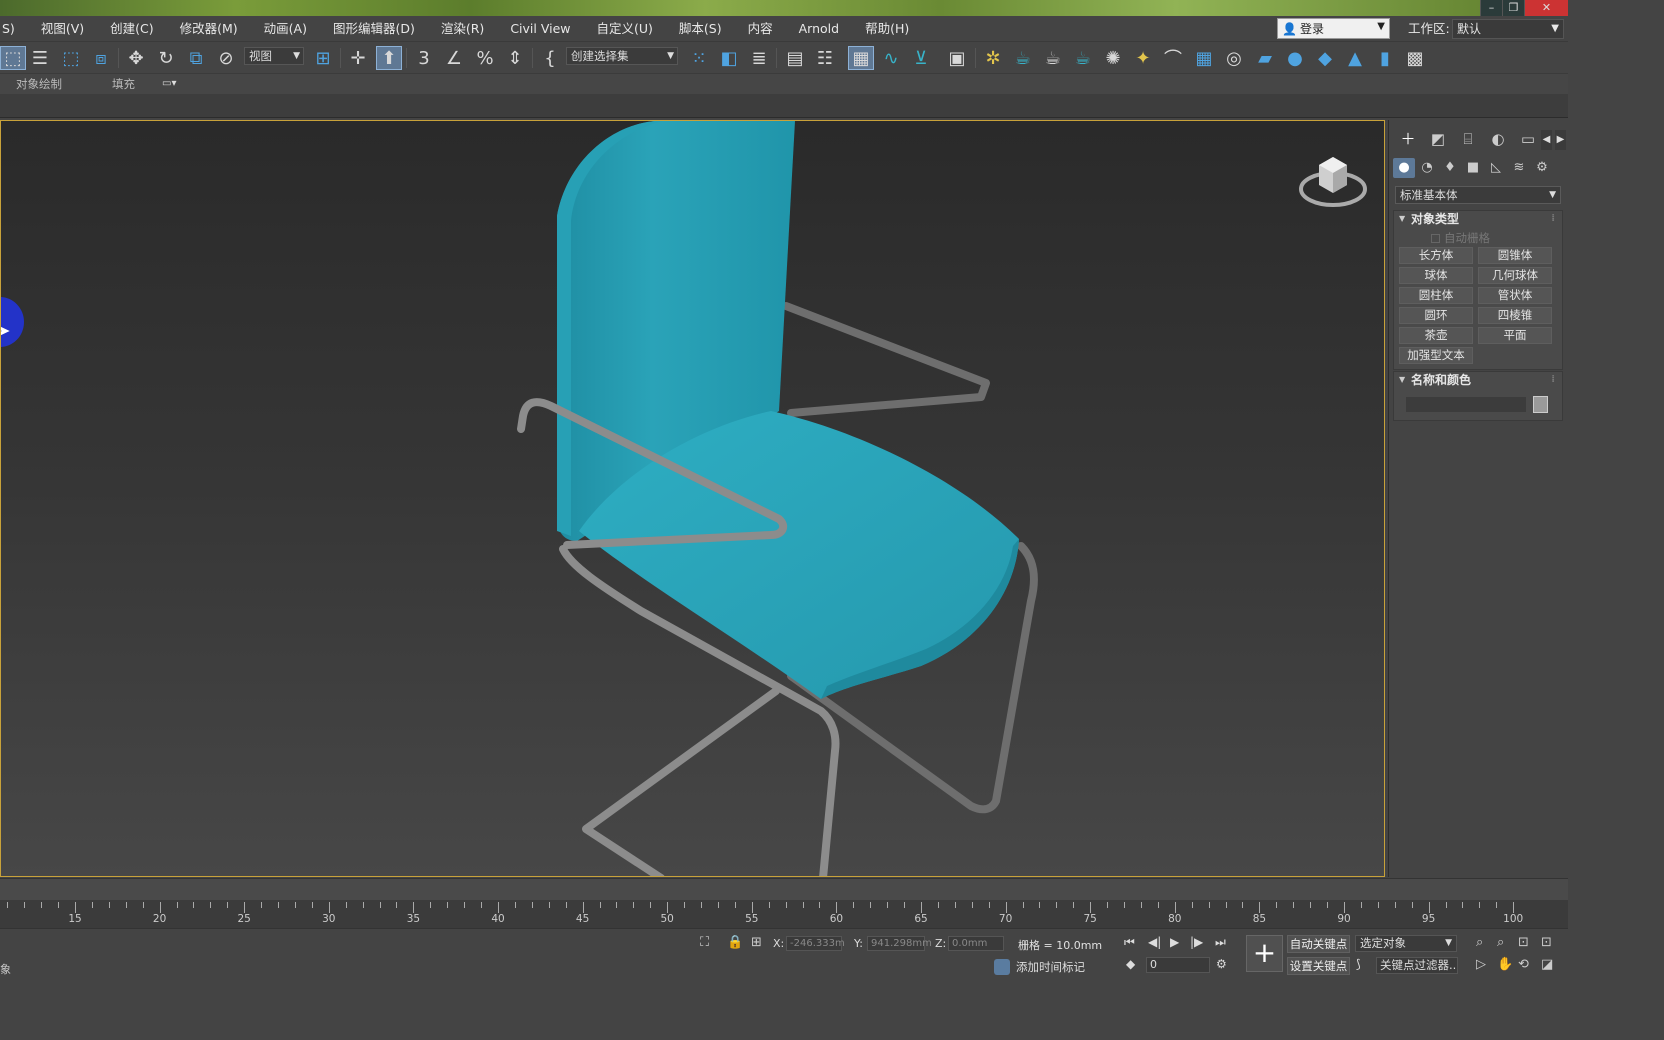  What do you see at coordinates (1523, 942) in the screenshot?
I see `zoom-extents-icon: ⊡` at bounding box center [1523, 942].